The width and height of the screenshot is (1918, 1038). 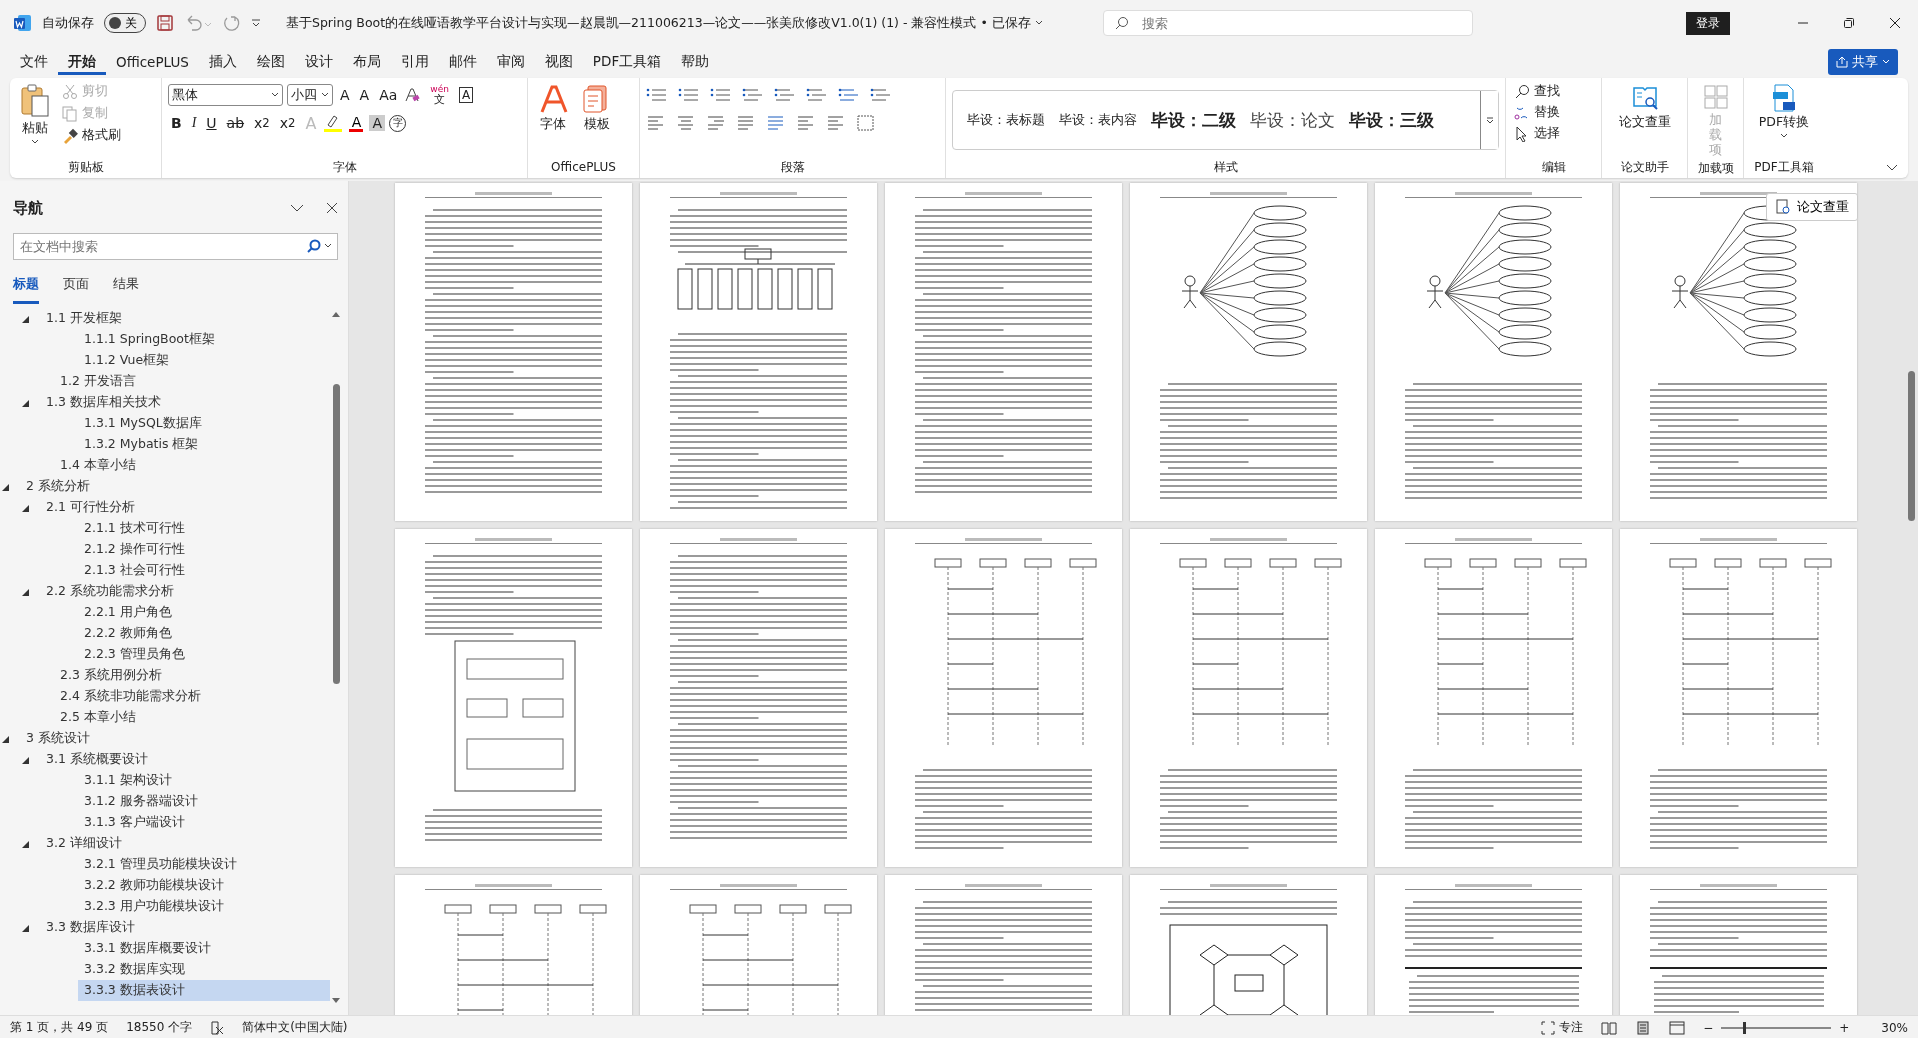 What do you see at coordinates (1098, 120) in the screenshot?
I see `style-item: 毕设：表内容` at bounding box center [1098, 120].